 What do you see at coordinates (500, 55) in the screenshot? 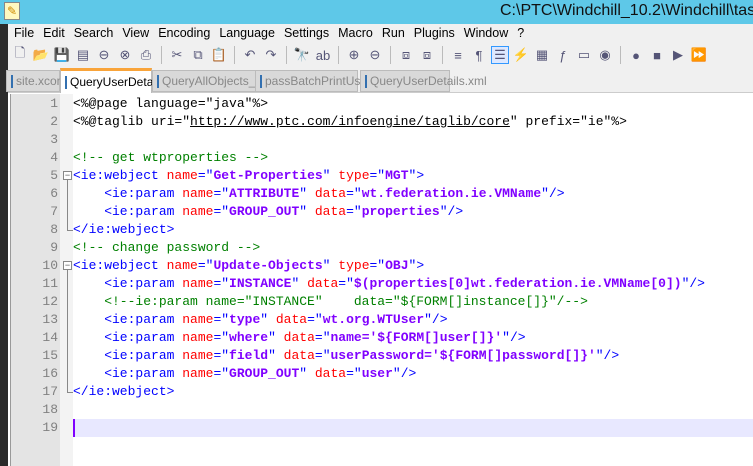
I see `indent-guide-button: ☰` at bounding box center [500, 55].